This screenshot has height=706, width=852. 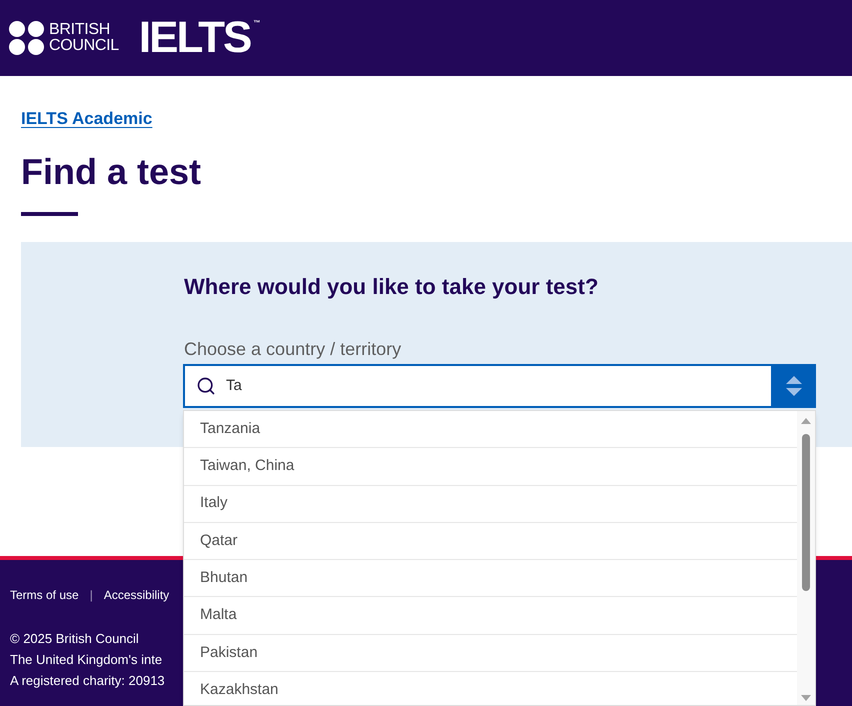 What do you see at coordinates (490, 504) in the screenshot?
I see `country-option: Italy` at bounding box center [490, 504].